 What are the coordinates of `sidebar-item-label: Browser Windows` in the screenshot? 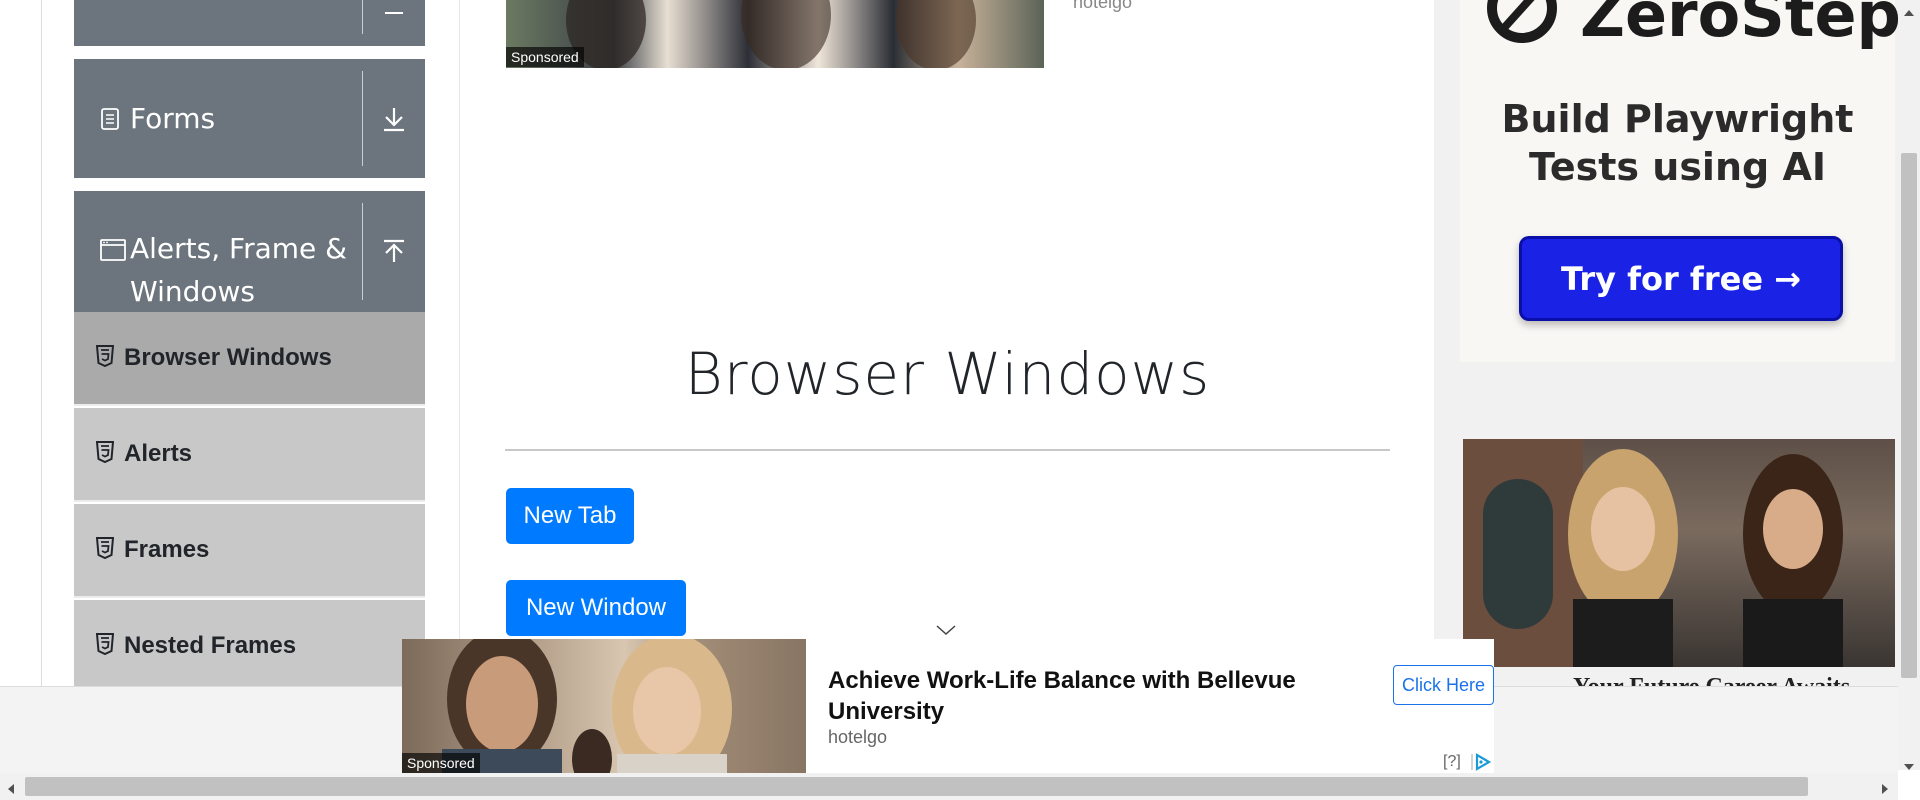 It's located at (228, 357).